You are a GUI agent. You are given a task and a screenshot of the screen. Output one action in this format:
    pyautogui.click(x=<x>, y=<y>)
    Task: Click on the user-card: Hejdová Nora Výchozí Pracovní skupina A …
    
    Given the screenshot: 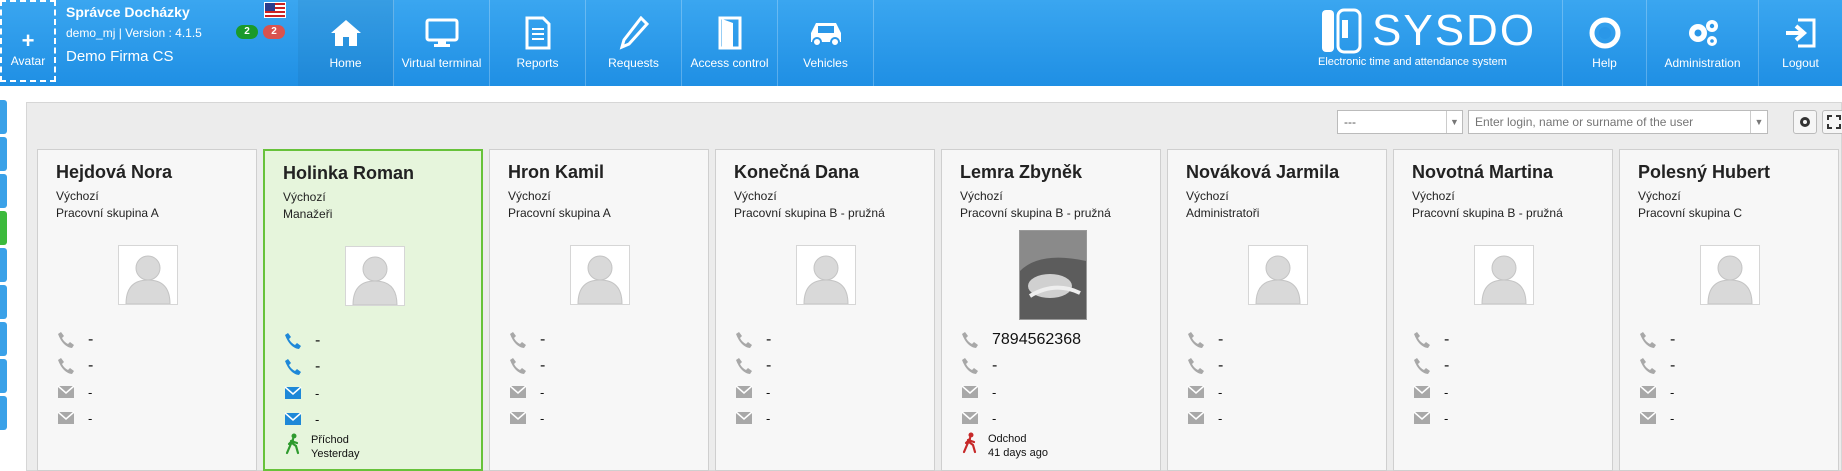 What is the action you would take?
    pyautogui.click(x=147, y=310)
    